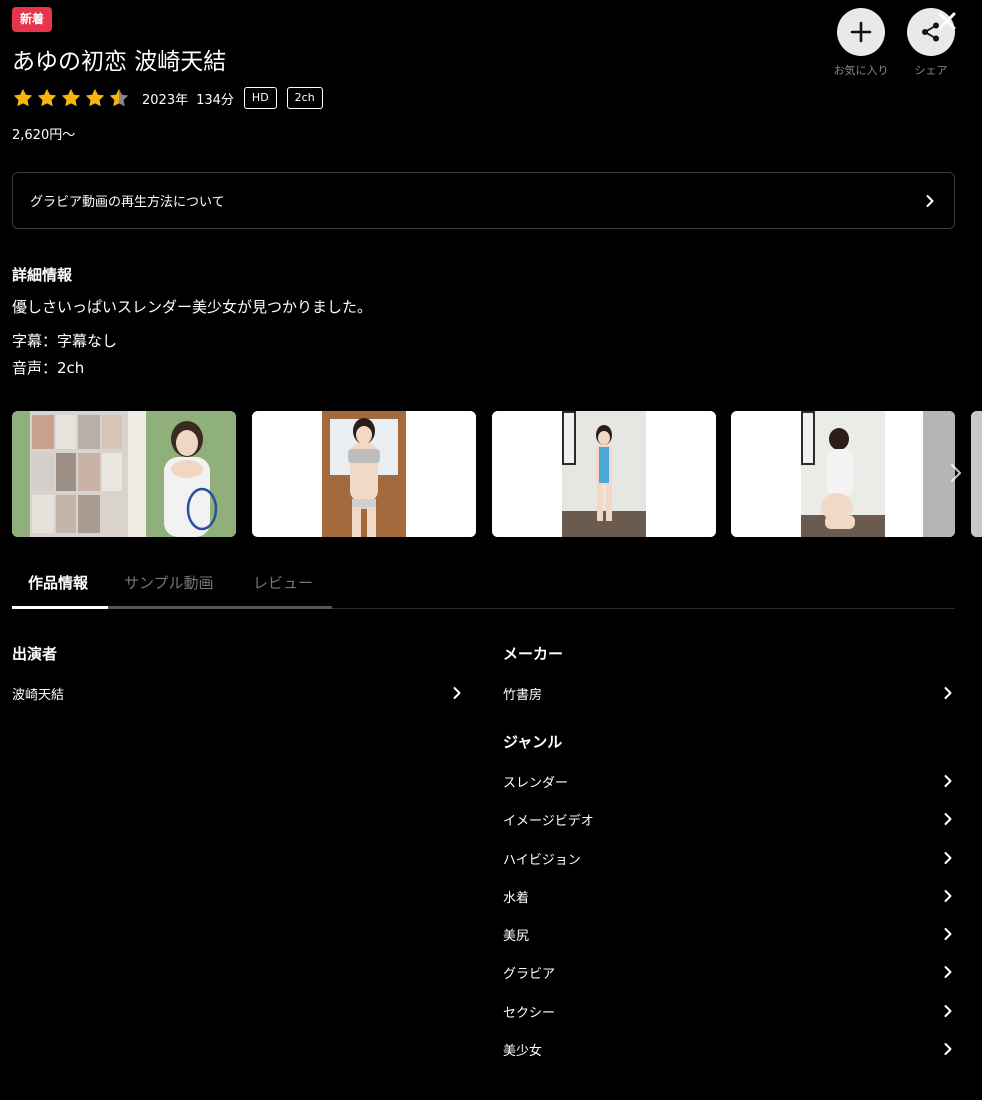 The height and width of the screenshot is (1100, 982). I want to click on star-rating, so click(72, 98).